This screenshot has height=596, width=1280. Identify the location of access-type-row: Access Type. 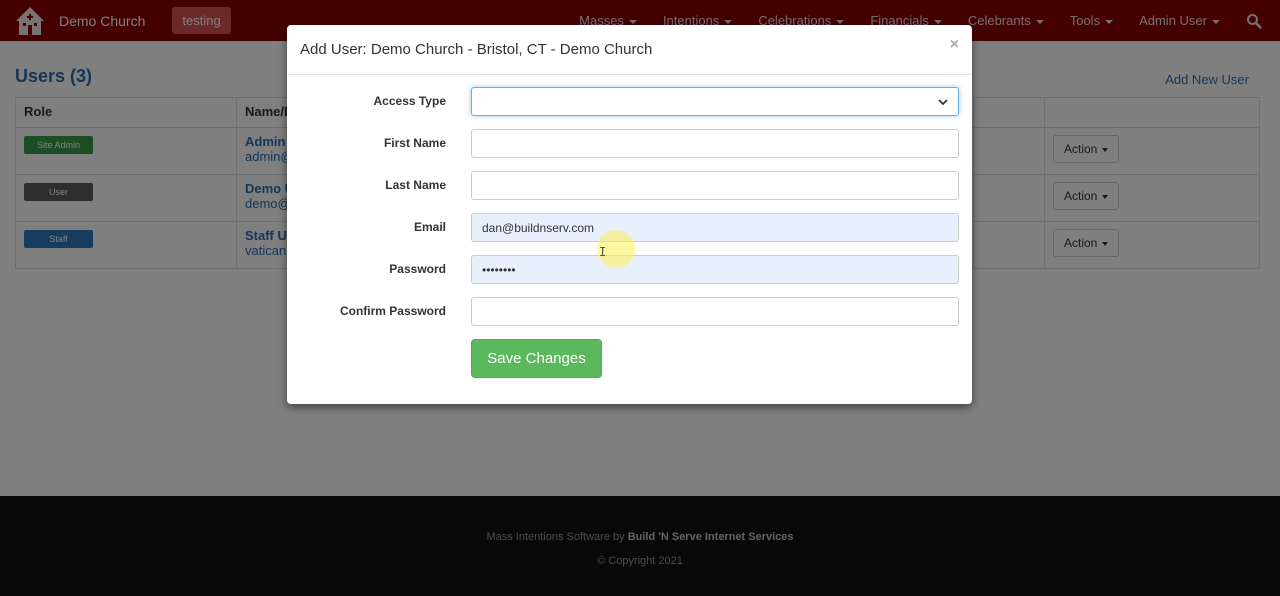
(629, 102).